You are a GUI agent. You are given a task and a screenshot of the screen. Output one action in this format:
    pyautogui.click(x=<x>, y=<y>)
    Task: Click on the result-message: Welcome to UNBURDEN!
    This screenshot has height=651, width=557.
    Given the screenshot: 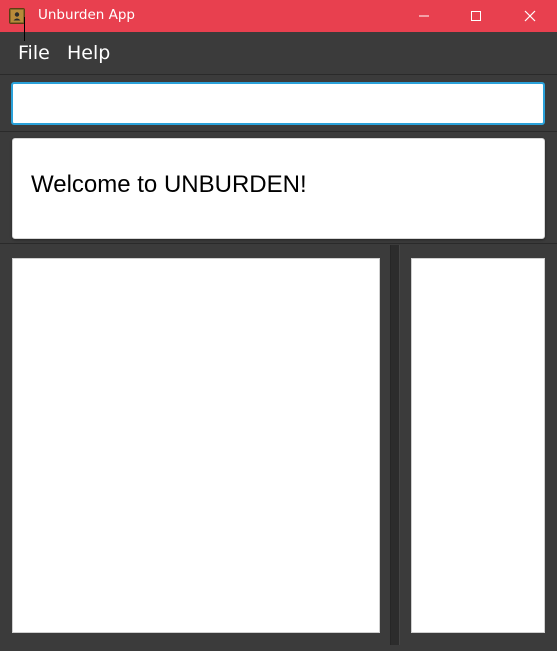 What is the action you would take?
    pyautogui.click(x=169, y=184)
    